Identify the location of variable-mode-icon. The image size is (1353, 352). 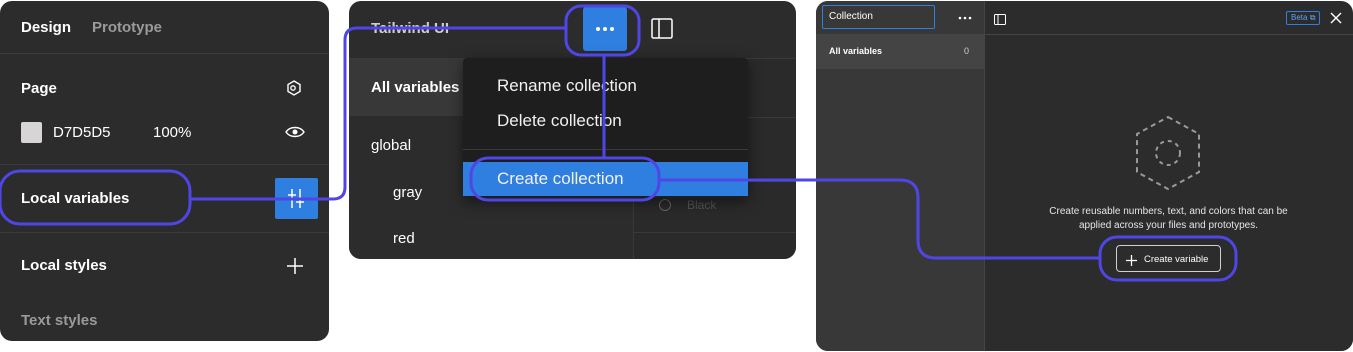
(294, 88).